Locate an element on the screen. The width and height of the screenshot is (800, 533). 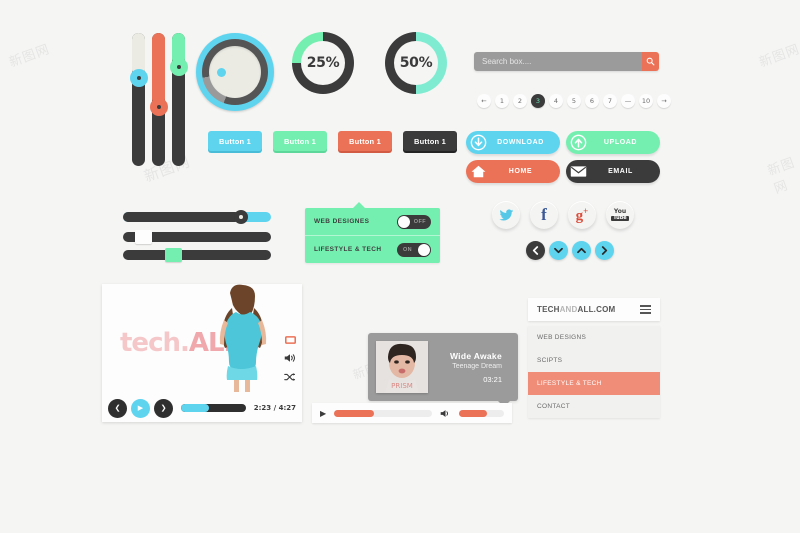
audio-volume-bar is located at coordinates (481, 413).